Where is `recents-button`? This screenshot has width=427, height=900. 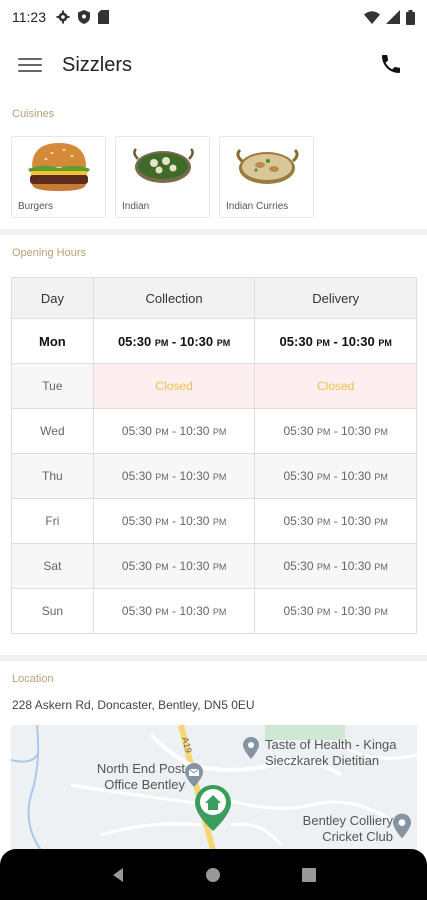
recents-button is located at coordinates (309, 875).